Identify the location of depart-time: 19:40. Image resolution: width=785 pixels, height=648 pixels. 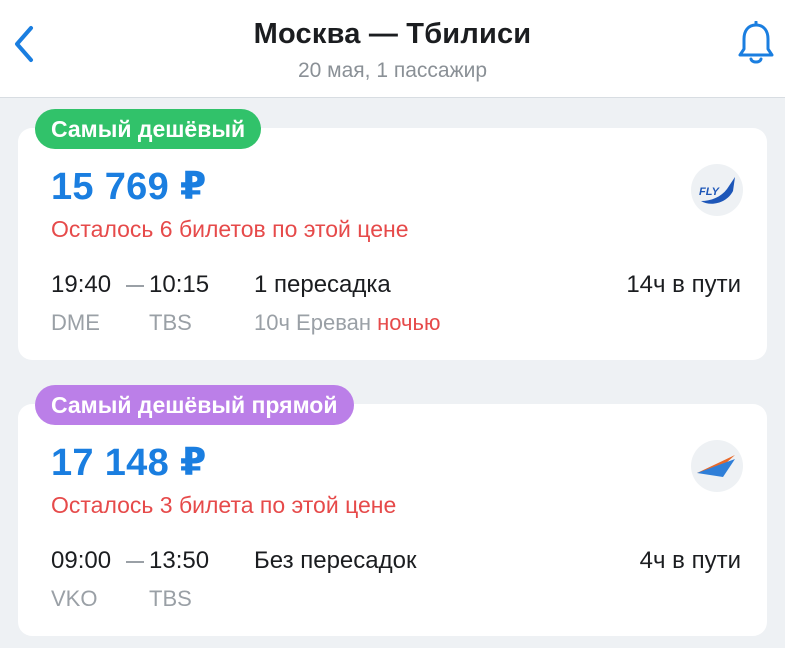
(81, 284).